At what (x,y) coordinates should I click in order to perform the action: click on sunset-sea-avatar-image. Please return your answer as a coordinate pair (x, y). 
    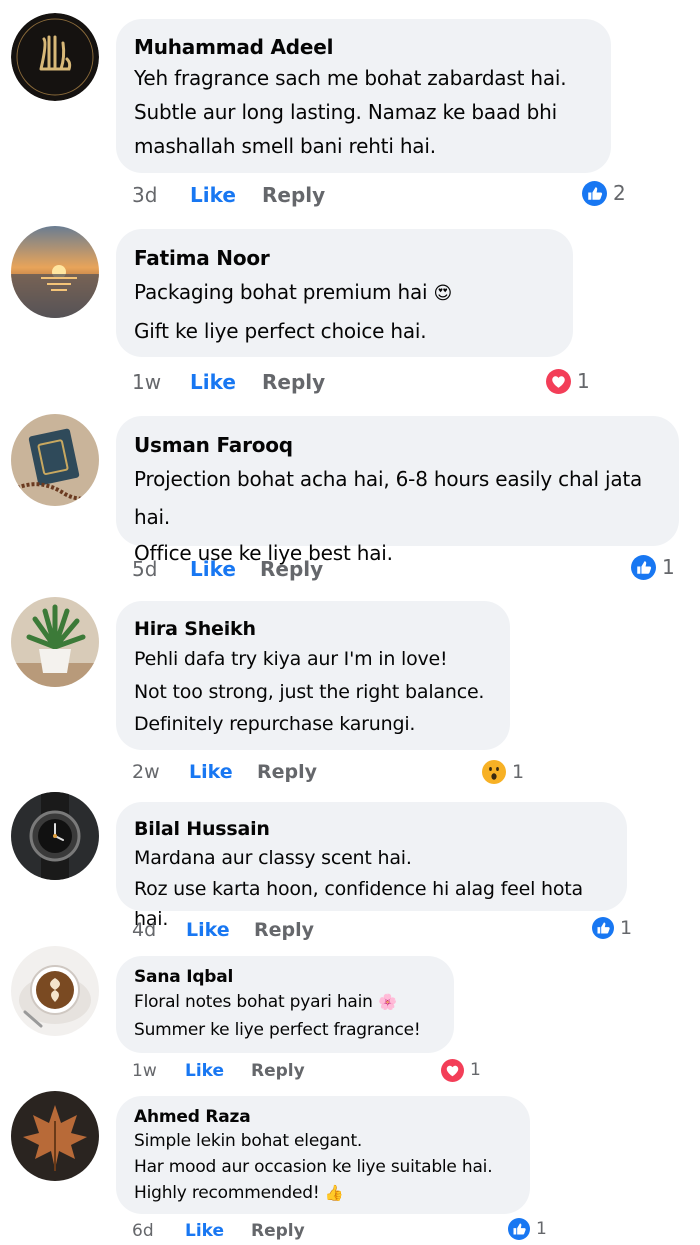
    Looking at the image, I should click on (55, 272).